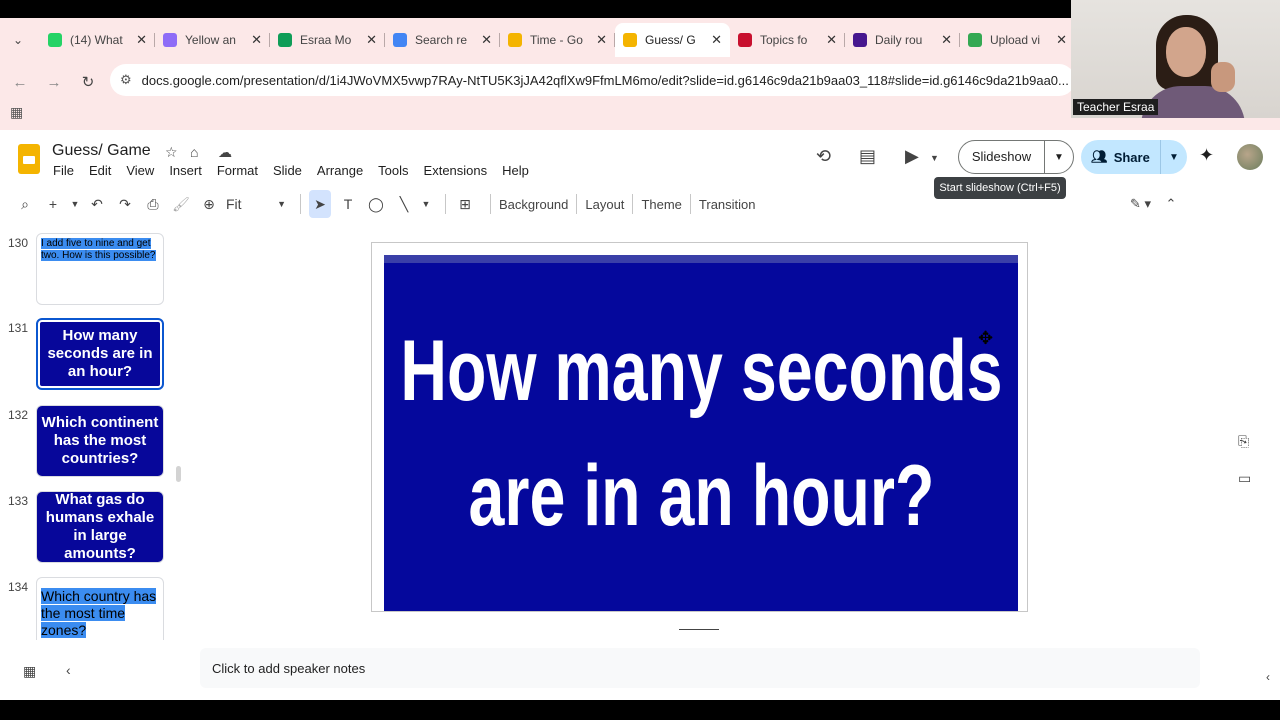 The image size is (1280, 720). I want to click on layout-button: Layout, so click(604, 204).